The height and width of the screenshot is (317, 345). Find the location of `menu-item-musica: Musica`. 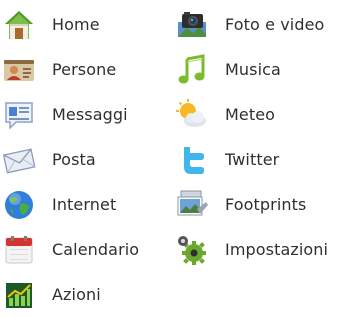

menu-item-musica: Musica is located at coordinates (260, 69).